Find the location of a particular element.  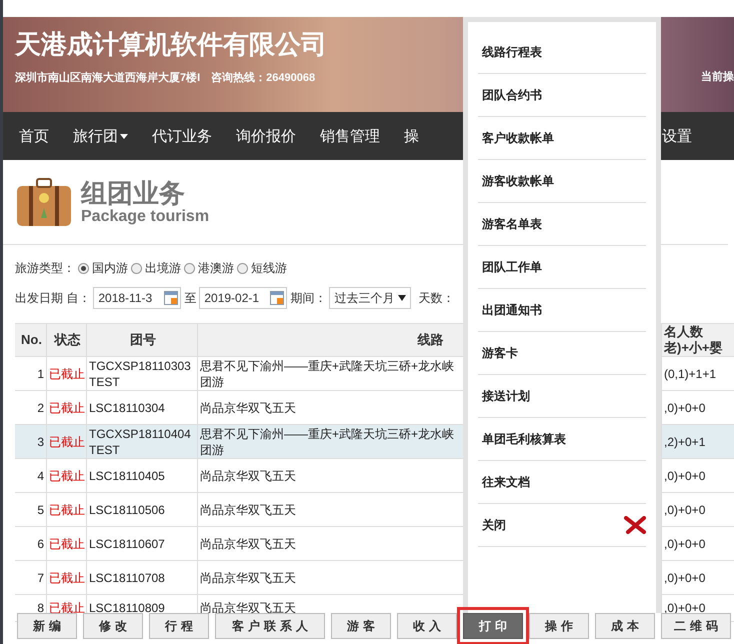

row-number: 8 is located at coordinates (40, 608).